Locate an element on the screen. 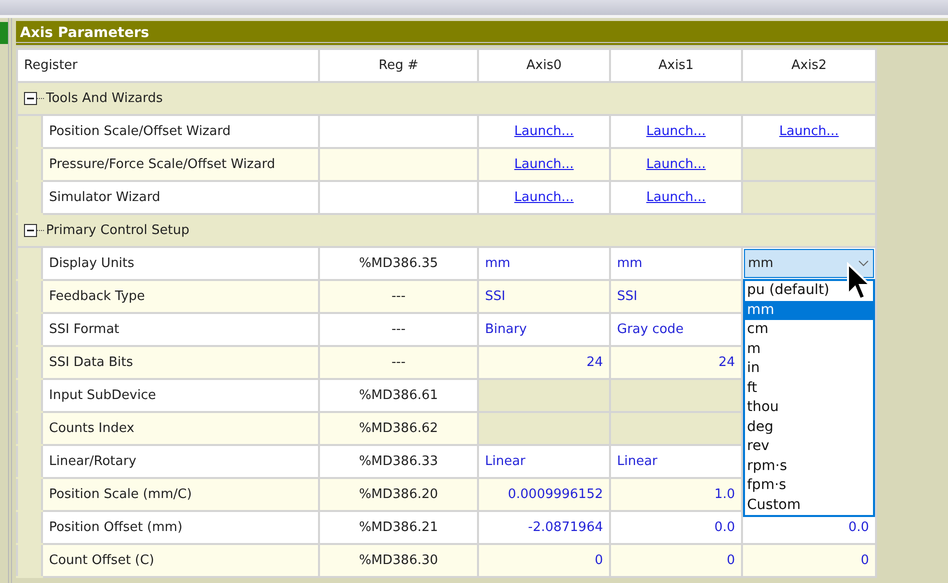  column-header: Register is located at coordinates (168, 65).